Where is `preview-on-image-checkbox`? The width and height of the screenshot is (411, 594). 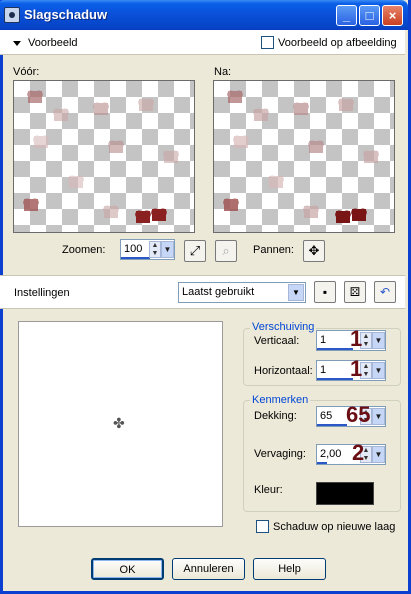
preview-on-image-checkbox is located at coordinates (267, 42).